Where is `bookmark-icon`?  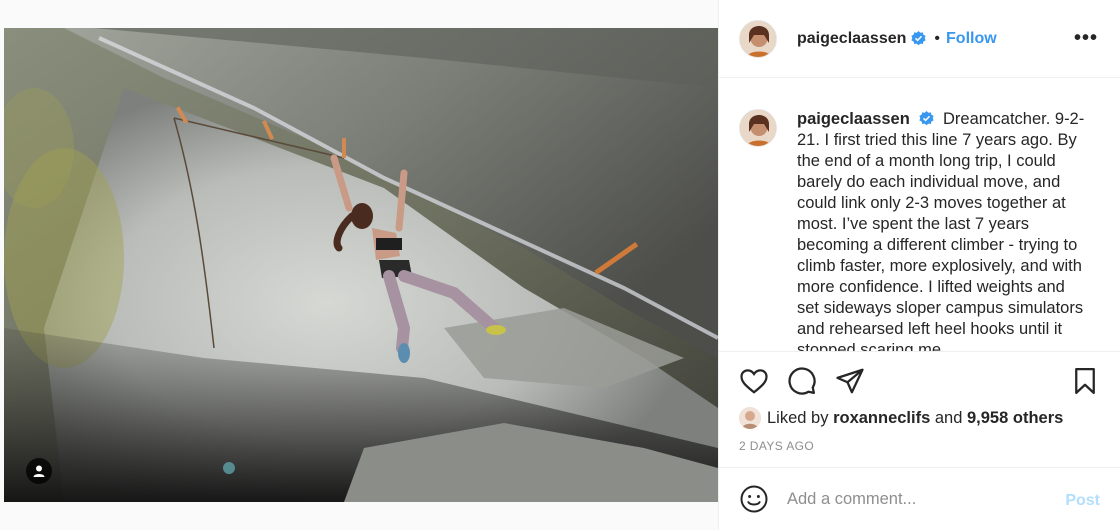
bookmark-icon is located at coordinates (1085, 381).